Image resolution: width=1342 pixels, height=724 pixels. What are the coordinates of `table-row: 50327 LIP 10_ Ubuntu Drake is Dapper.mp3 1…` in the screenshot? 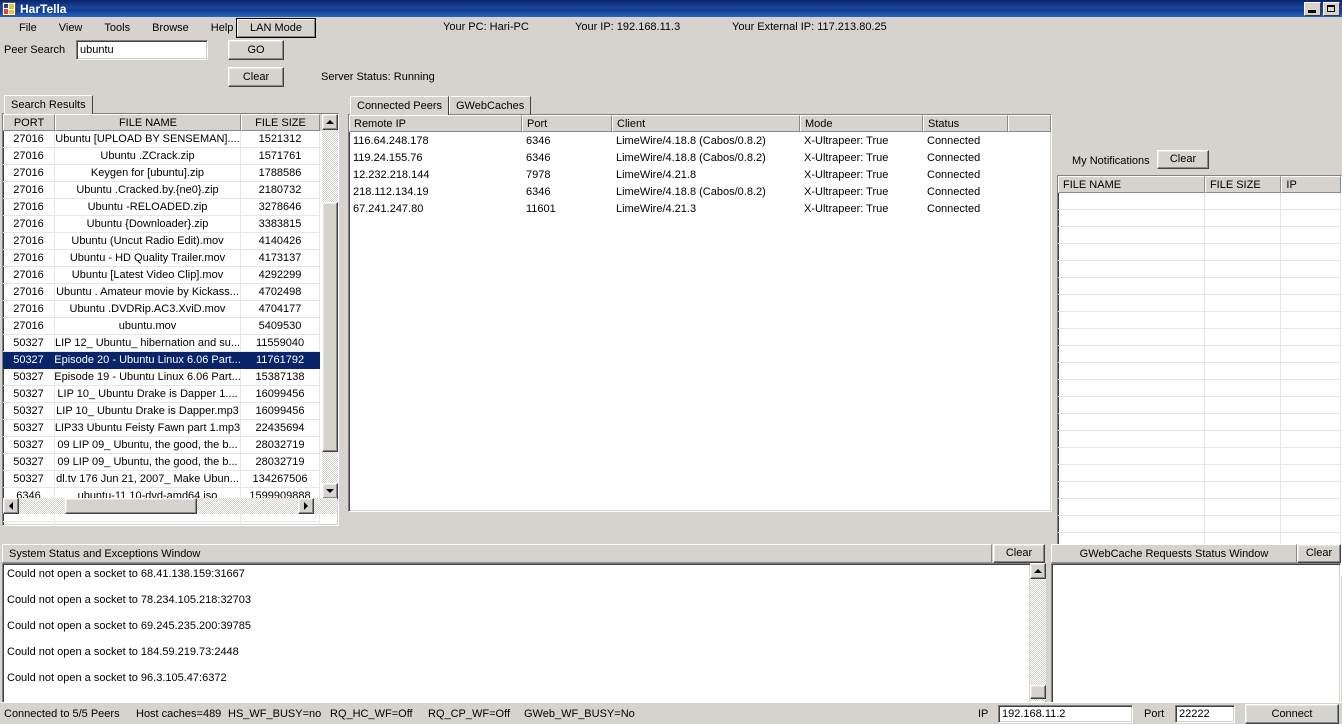 It's located at (170, 411).